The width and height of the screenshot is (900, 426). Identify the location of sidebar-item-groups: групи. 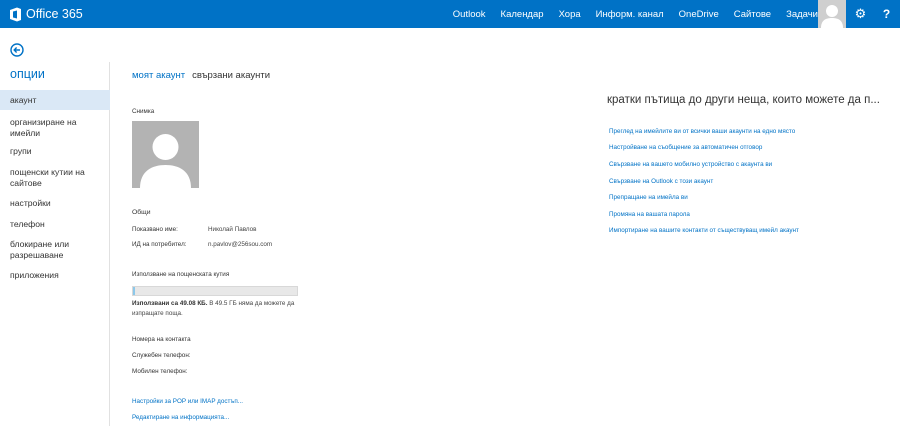
(55, 153).